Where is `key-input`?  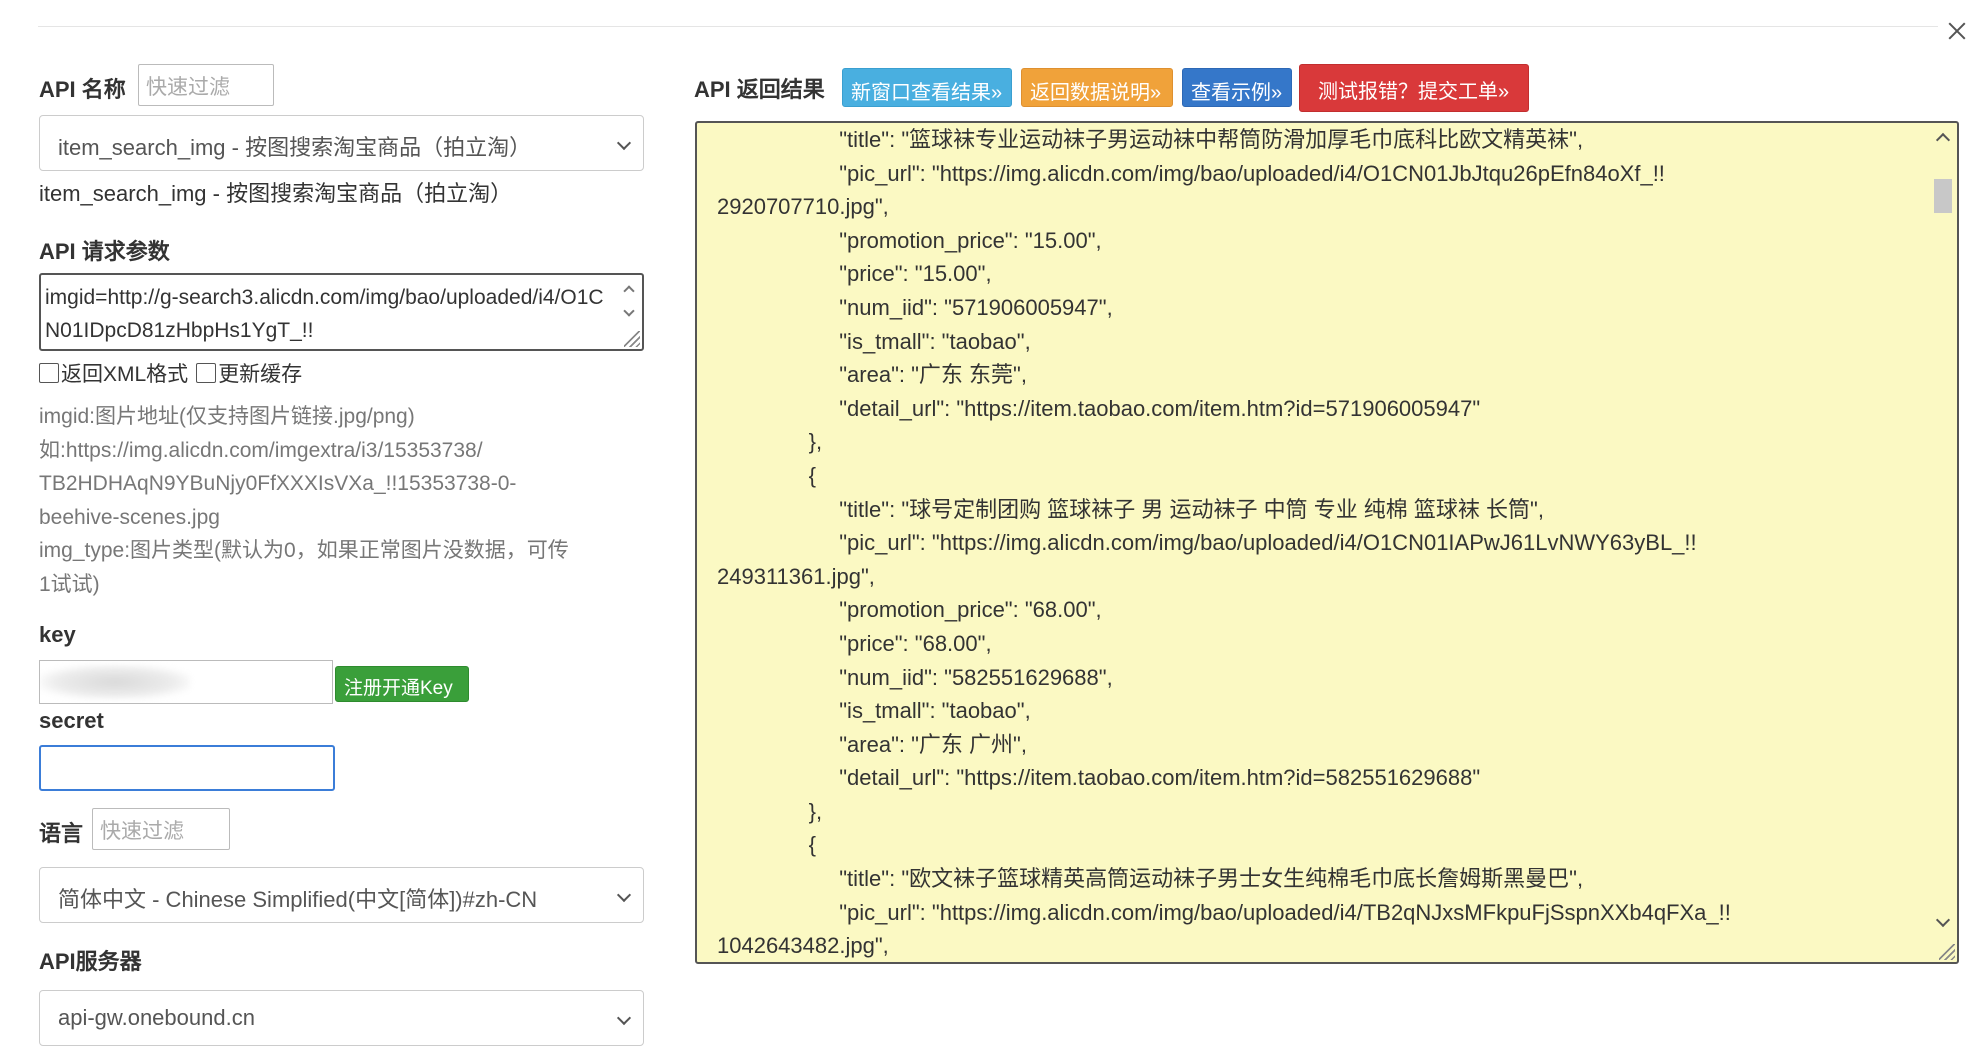
key-input is located at coordinates (186, 682).